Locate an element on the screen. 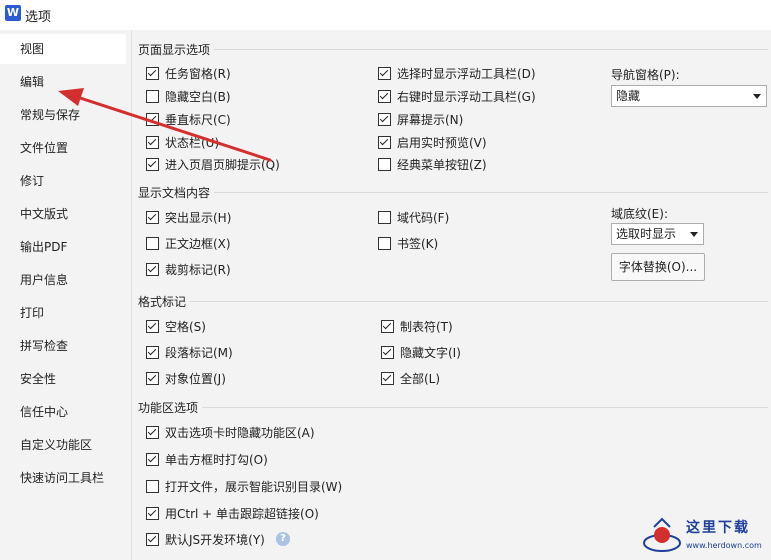 The height and width of the screenshot is (560, 771). annotation-arrow-shaft is located at coordinates (172, 128).